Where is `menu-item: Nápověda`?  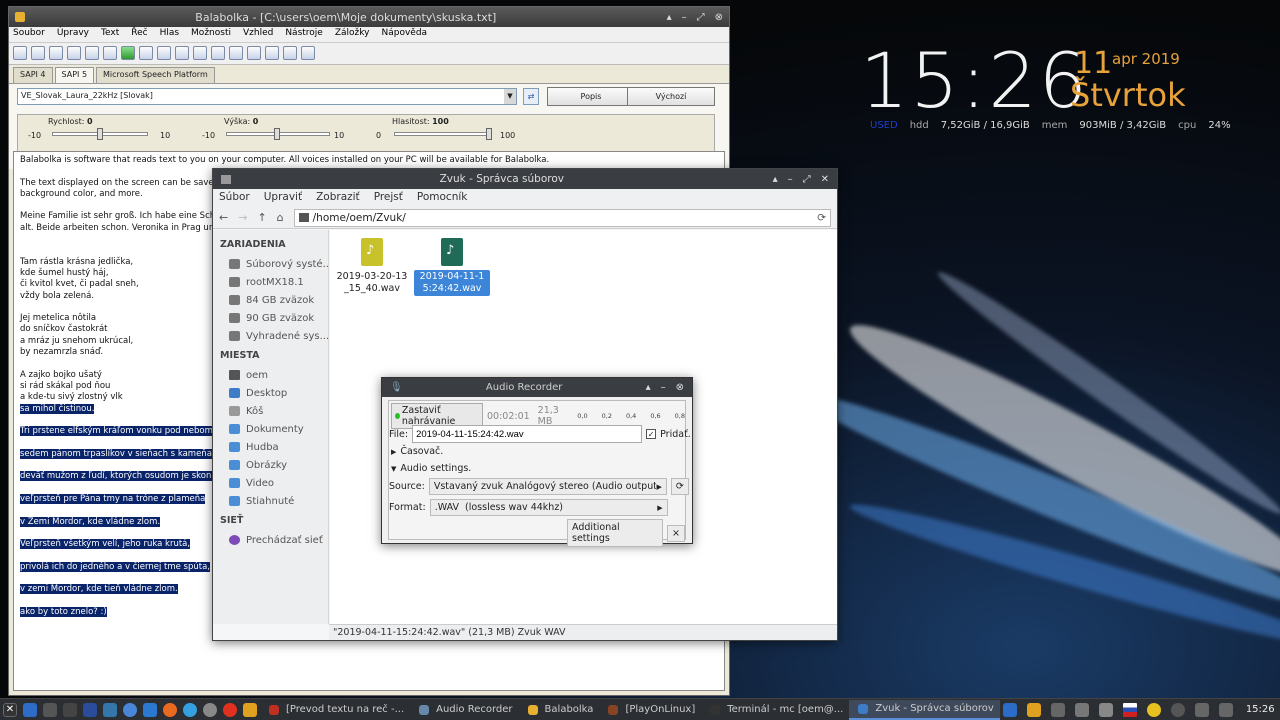 menu-item: Nápověda is located at coordinates (404, 34).